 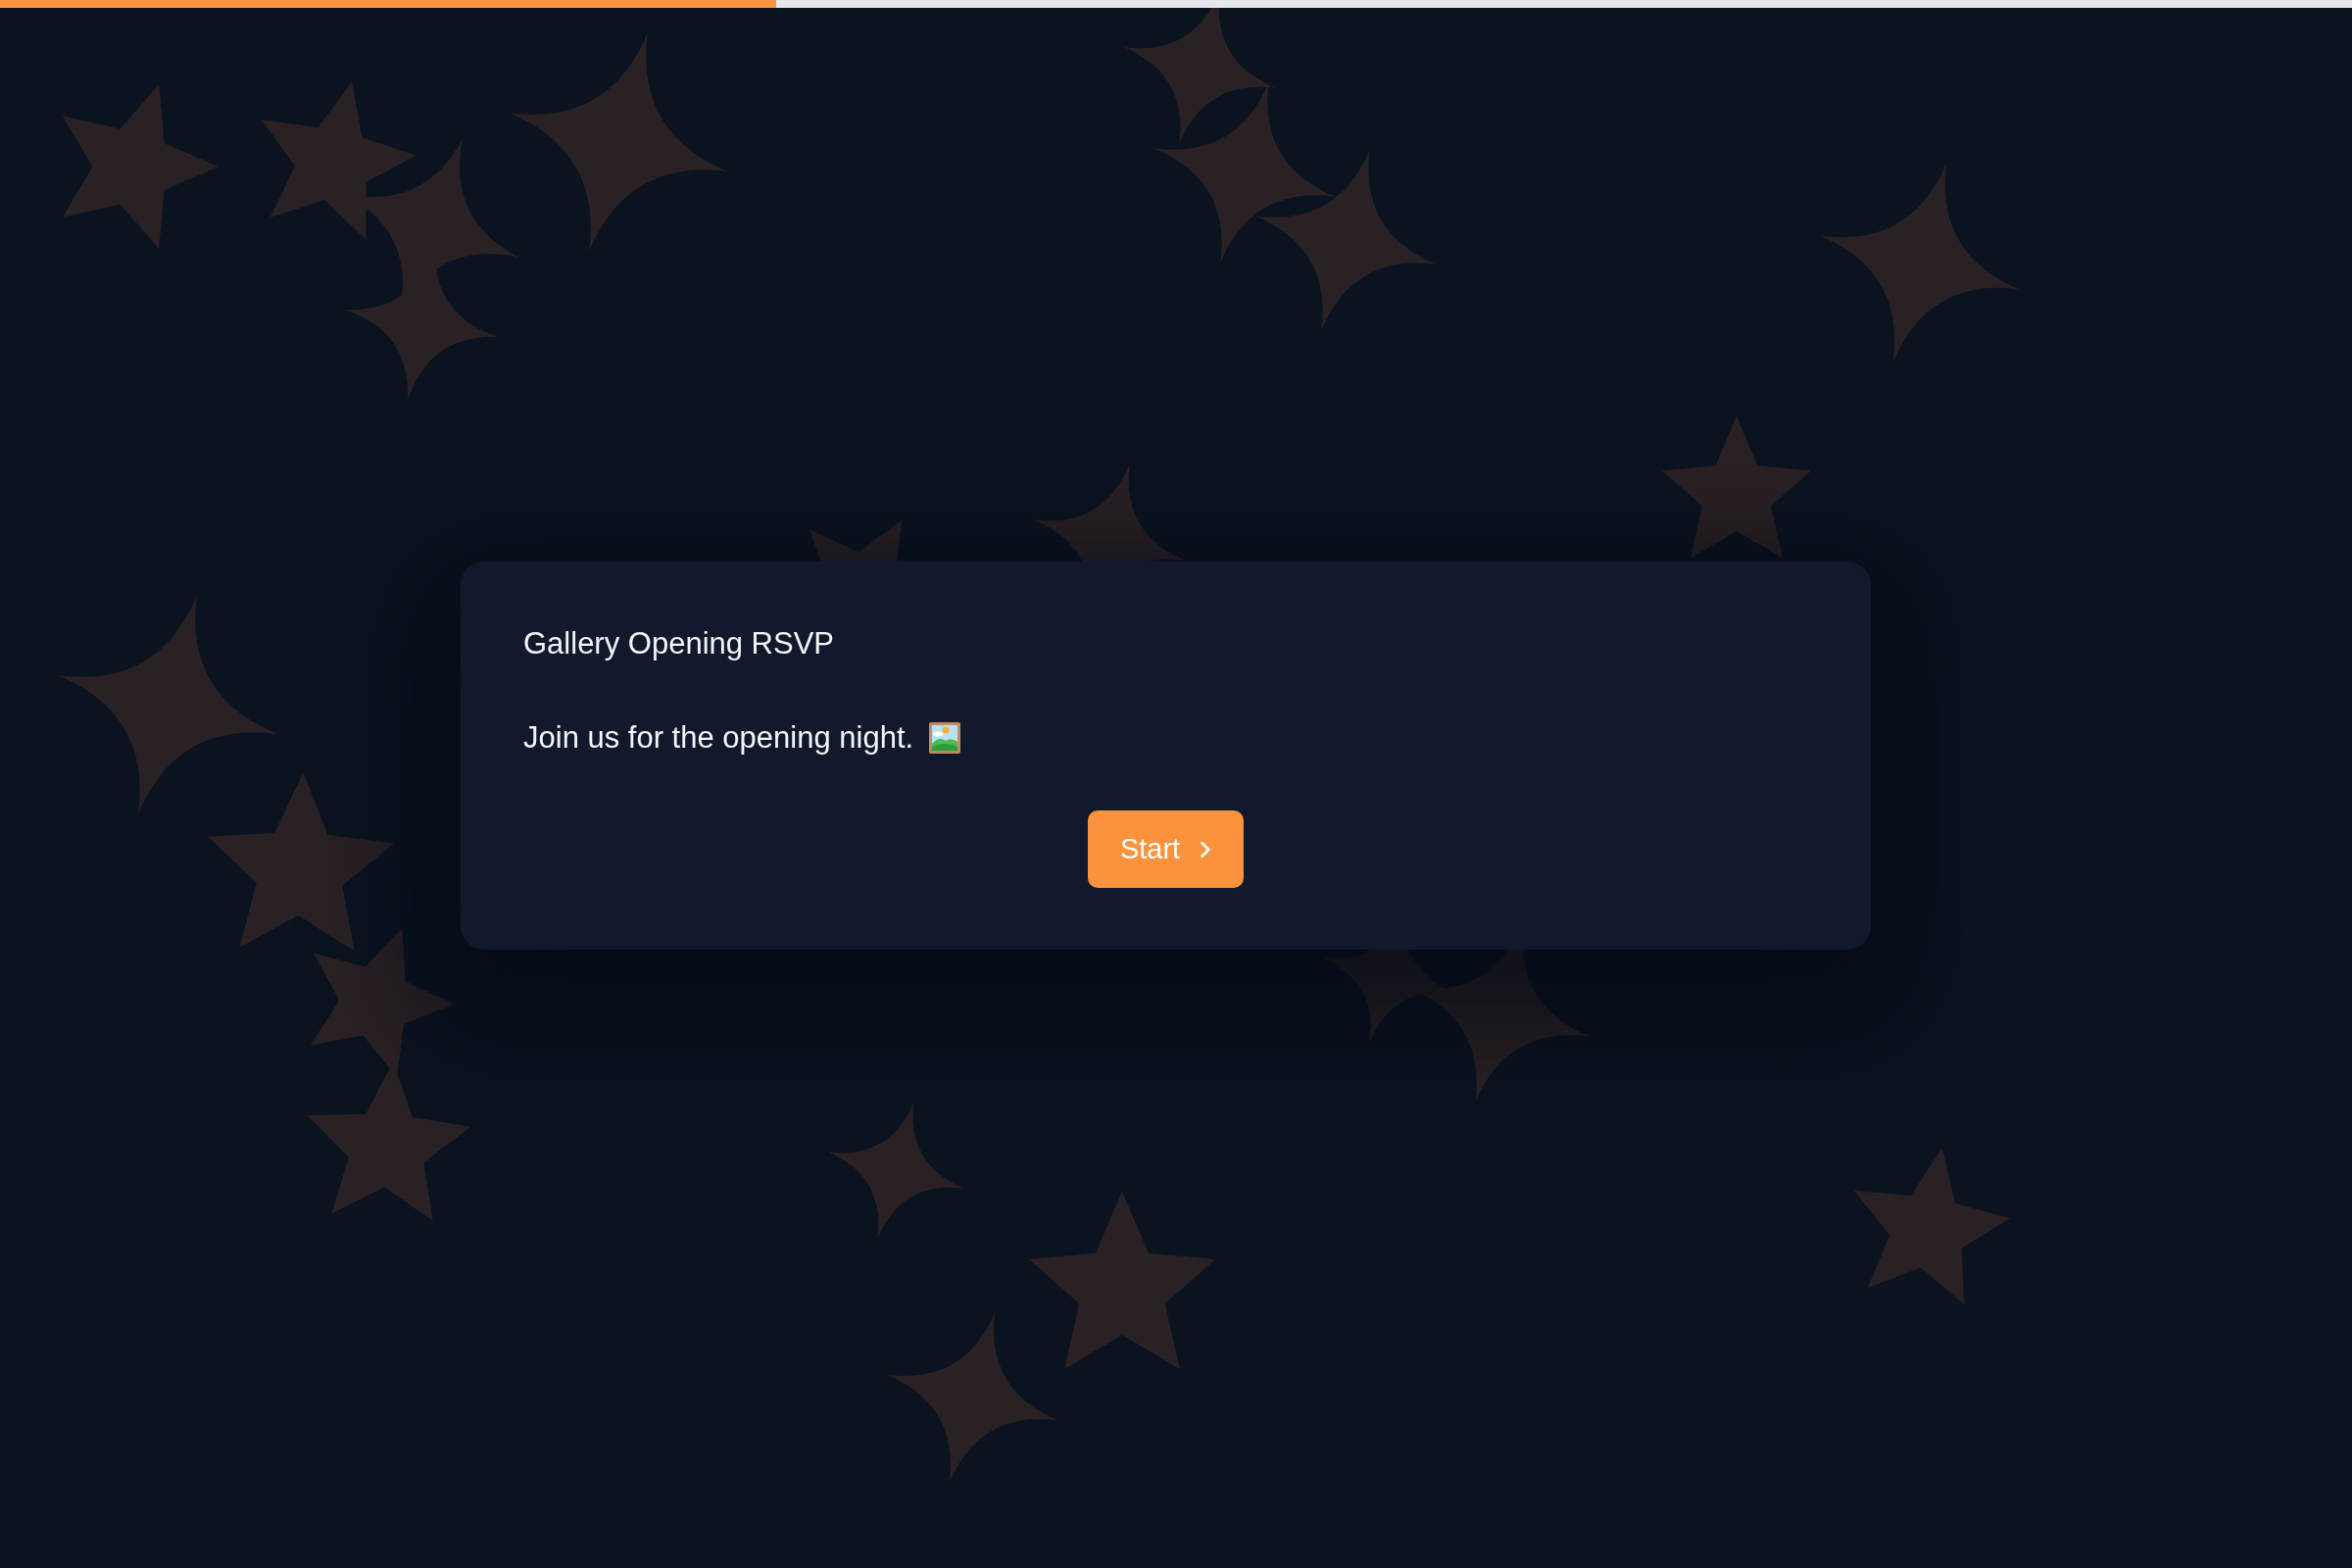 What do you see at coordinates (718, 738) in the screenshot?
I see `message-text: Join us for the opening night.` at bounding box center [718, 738].